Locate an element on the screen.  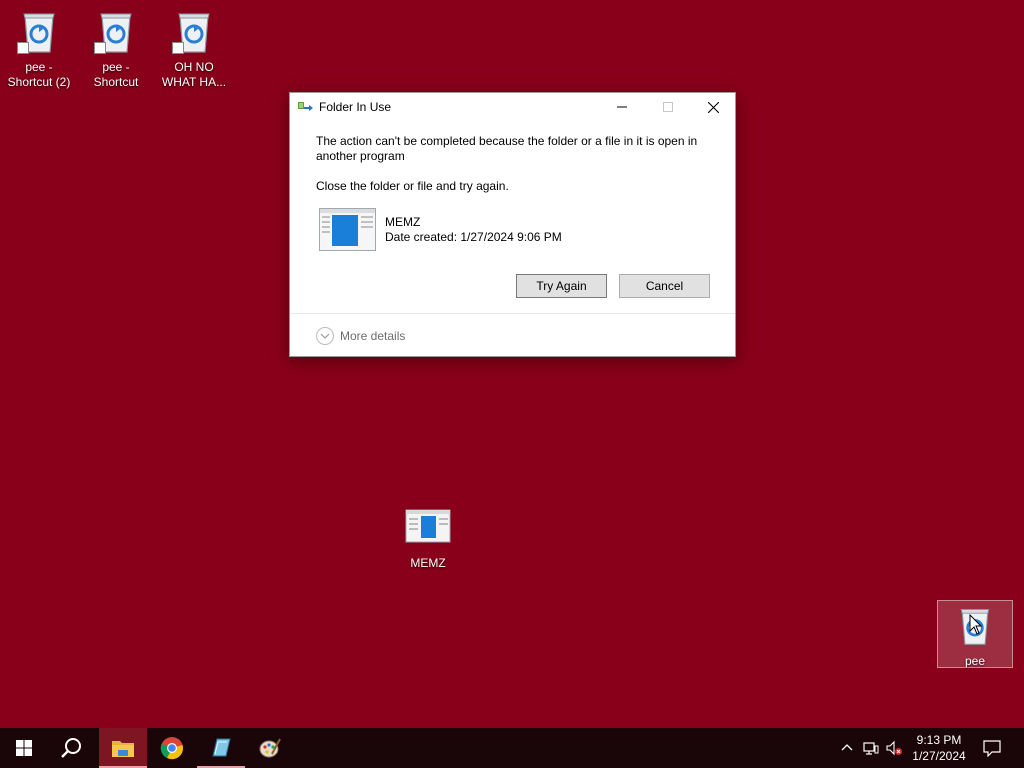
maximize-button is located at coordinates (668, 107).